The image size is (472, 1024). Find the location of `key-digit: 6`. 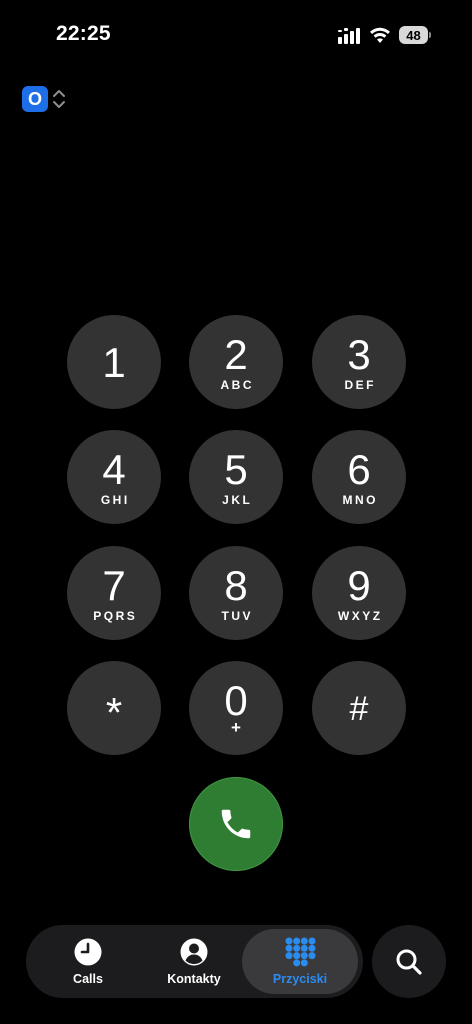

key-digit: 6 is located at coordinates (359, 469).